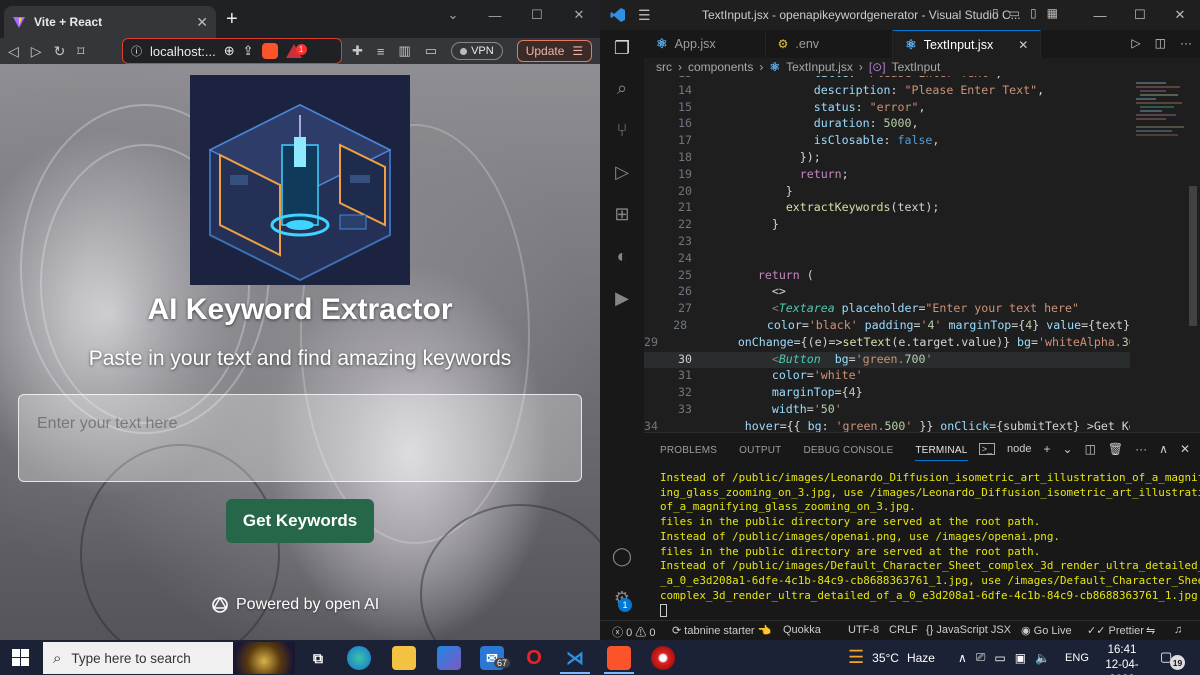 The image size is (1200, 675). I want to click on chevron-up-icon: ∧, so click(962, 658).